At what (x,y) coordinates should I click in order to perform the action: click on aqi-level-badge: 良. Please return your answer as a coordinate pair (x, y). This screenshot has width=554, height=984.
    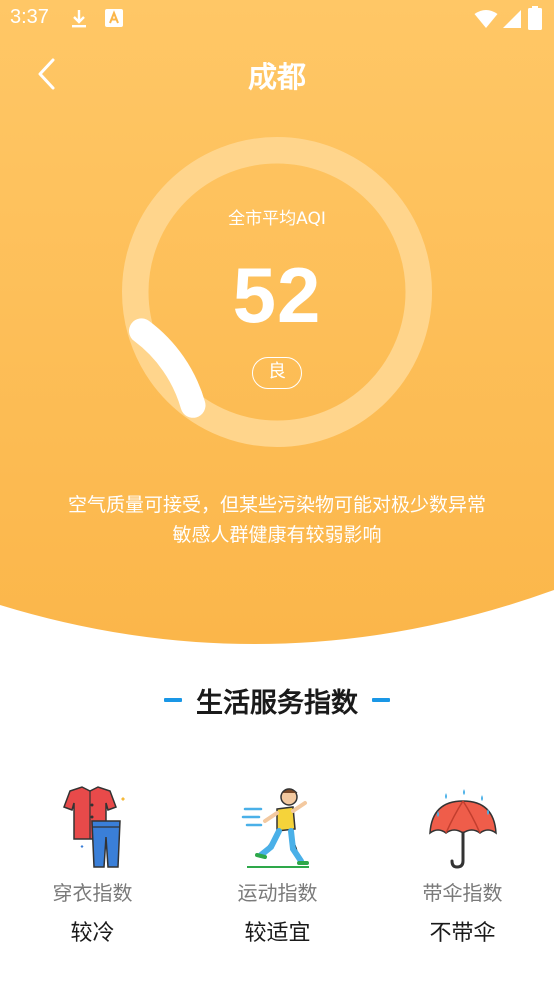
    Looking at the image, I should click on (277, 373).